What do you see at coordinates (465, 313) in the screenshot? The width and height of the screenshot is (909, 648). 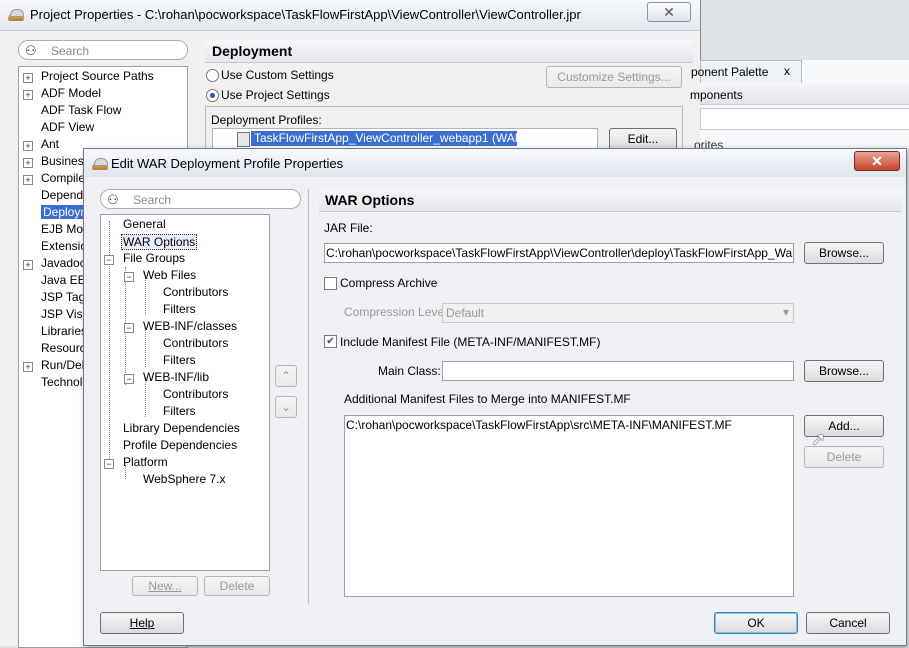 I see `compression-level-value: Default` at bounding box center [465, 313].